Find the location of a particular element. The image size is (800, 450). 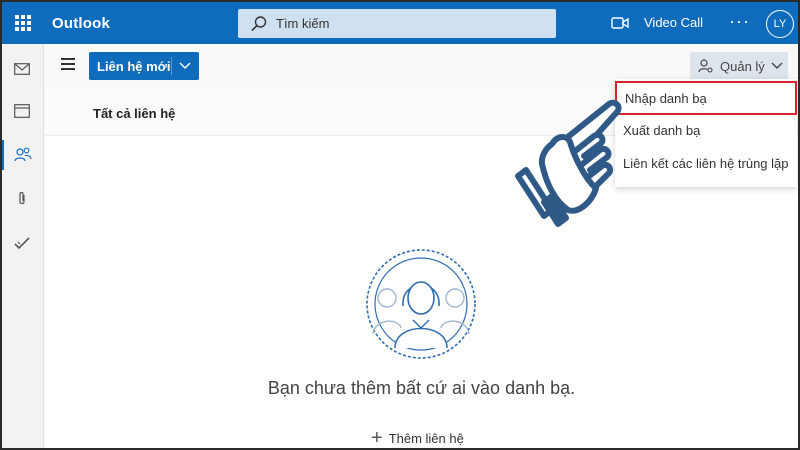

plus-icon: + is located at coordinates (377, 438).